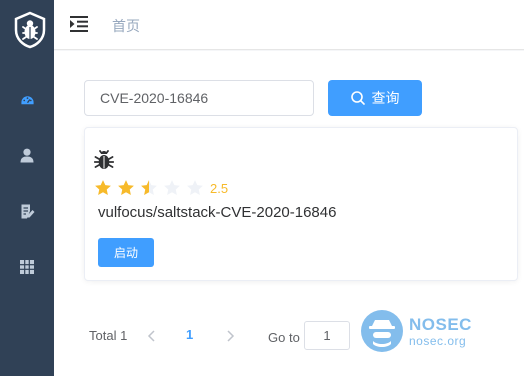 This screenshot has height=376, width=524. Describe the element at coordinates (27, 188) in the screenshot. I see `sidebar` at that location.